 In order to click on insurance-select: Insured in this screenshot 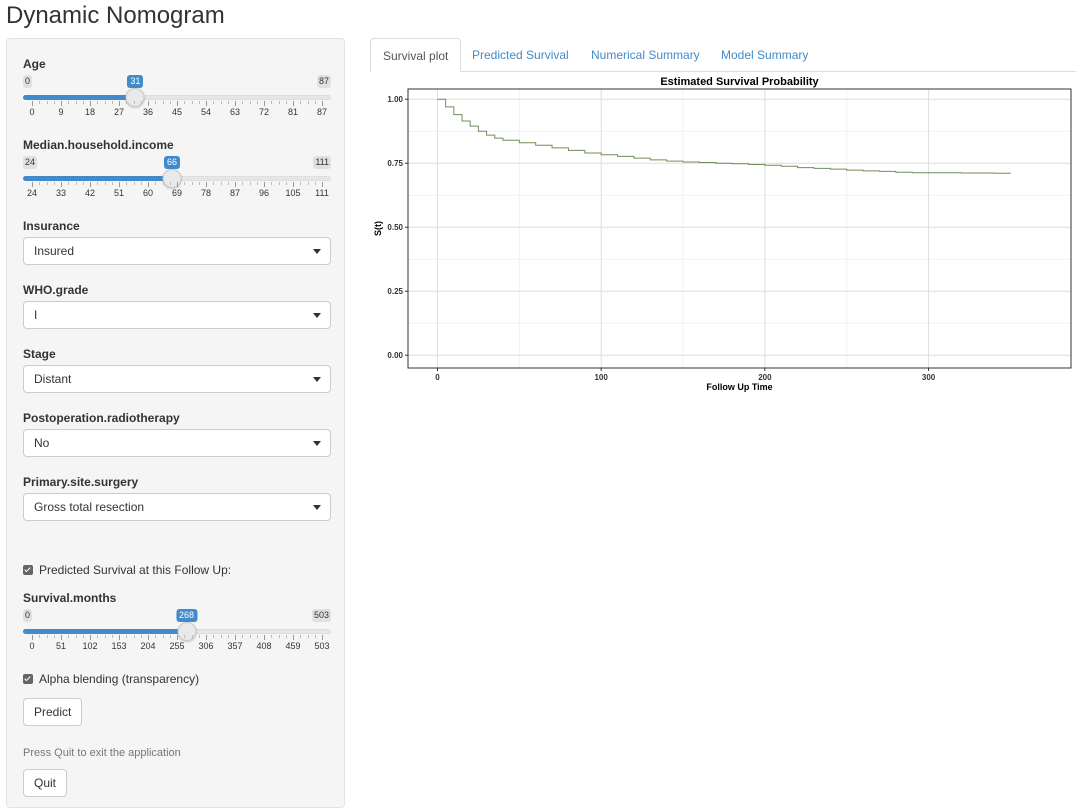, I will do `click(177, 251)`.